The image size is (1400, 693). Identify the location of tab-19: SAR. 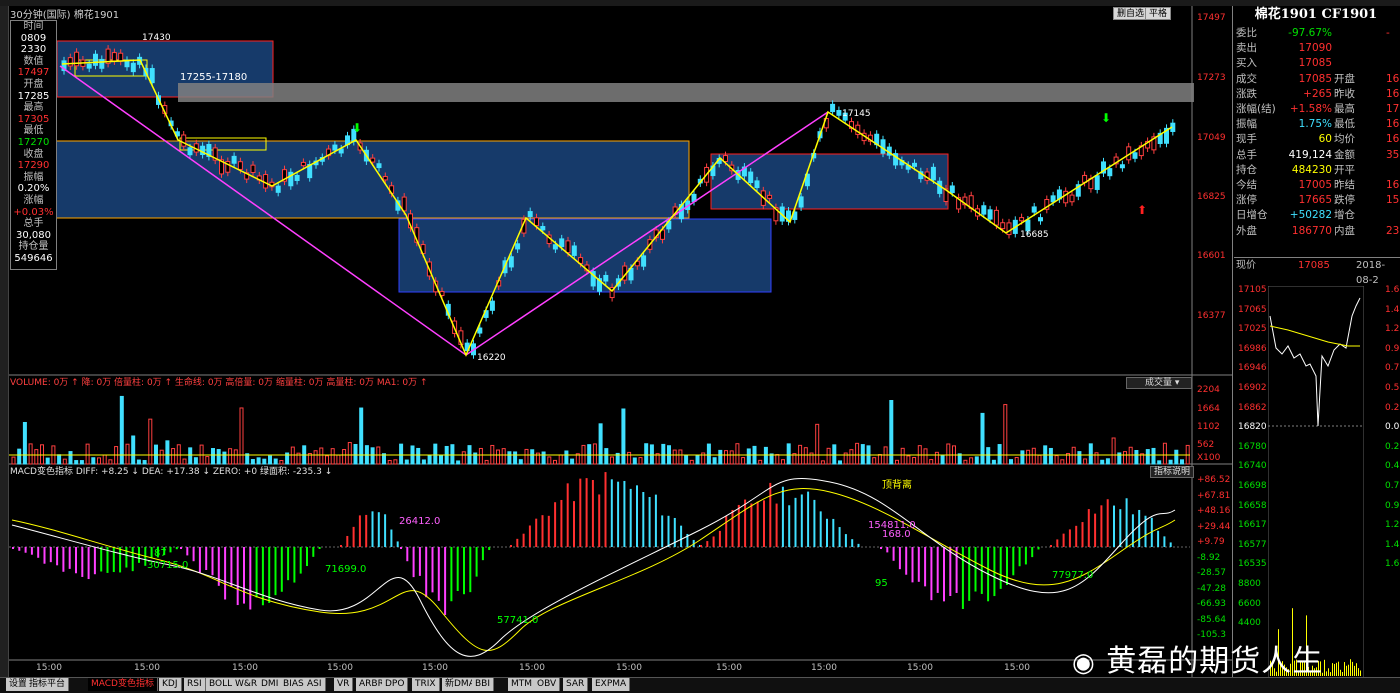
(576, 684).